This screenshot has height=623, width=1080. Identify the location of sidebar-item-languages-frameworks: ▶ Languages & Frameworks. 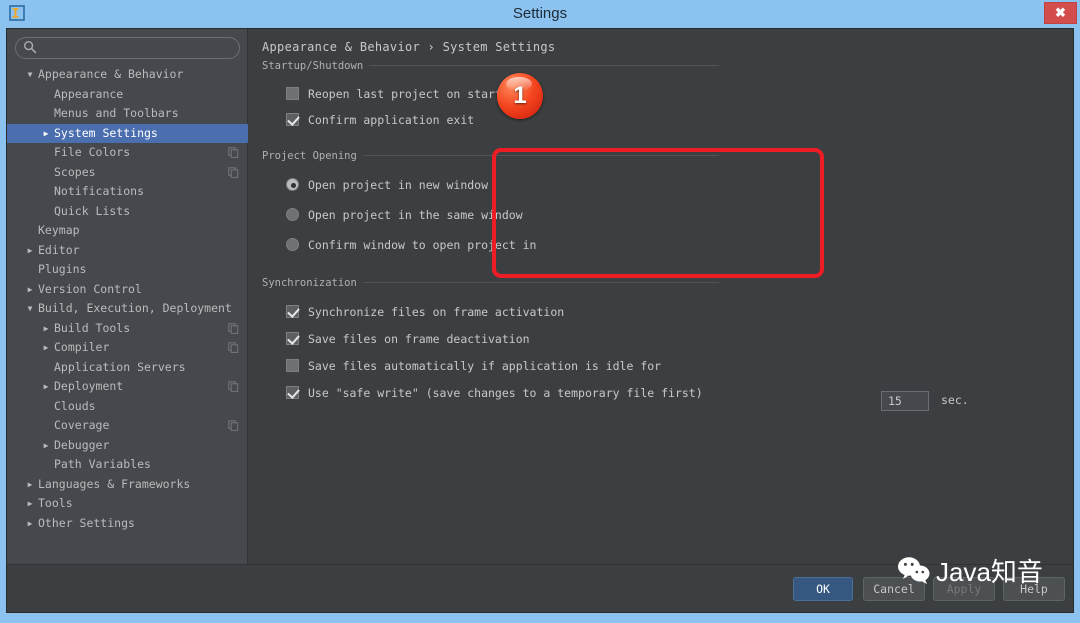
(127, 485).